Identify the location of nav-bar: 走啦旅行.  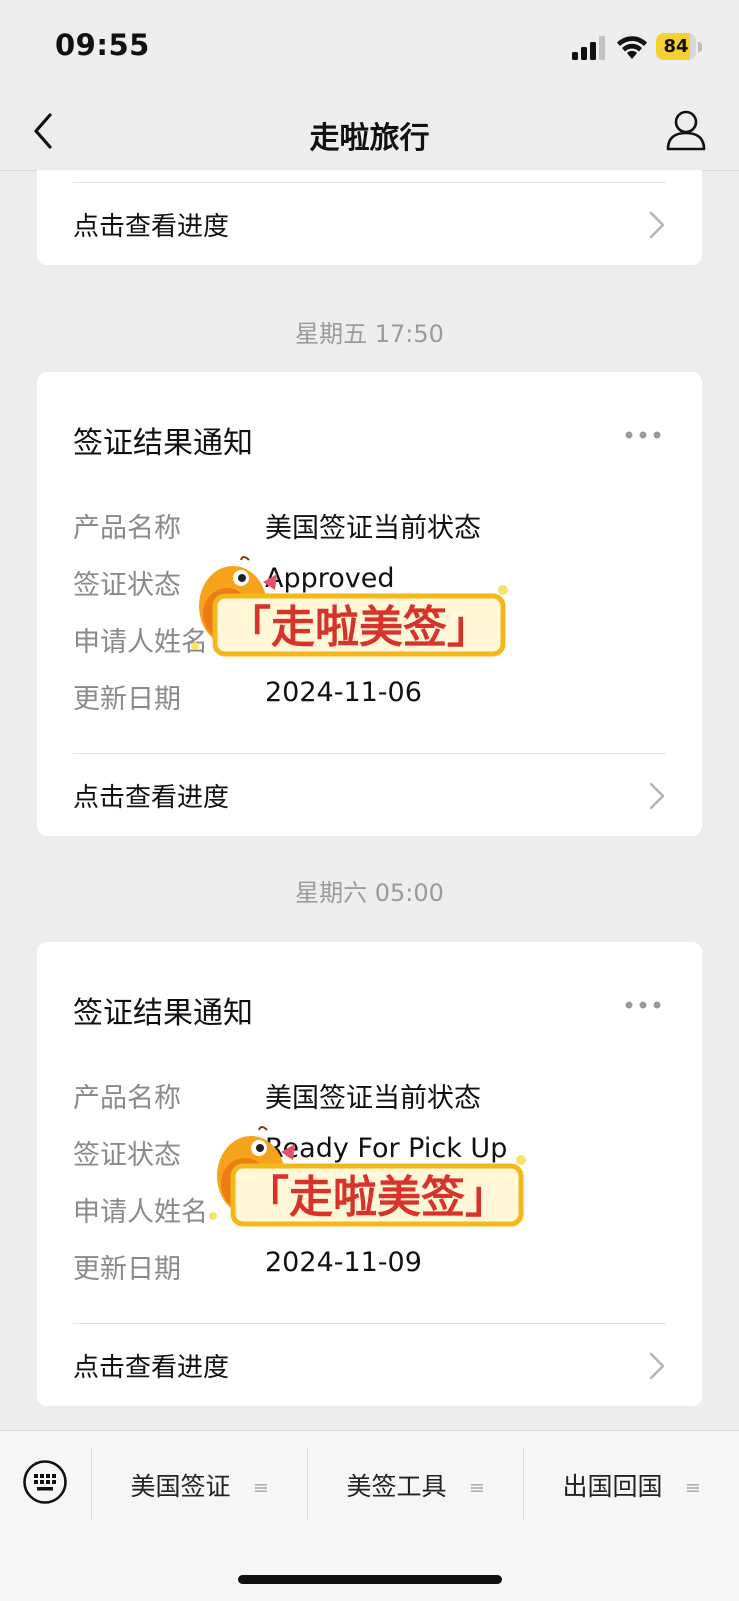
(369, 133).